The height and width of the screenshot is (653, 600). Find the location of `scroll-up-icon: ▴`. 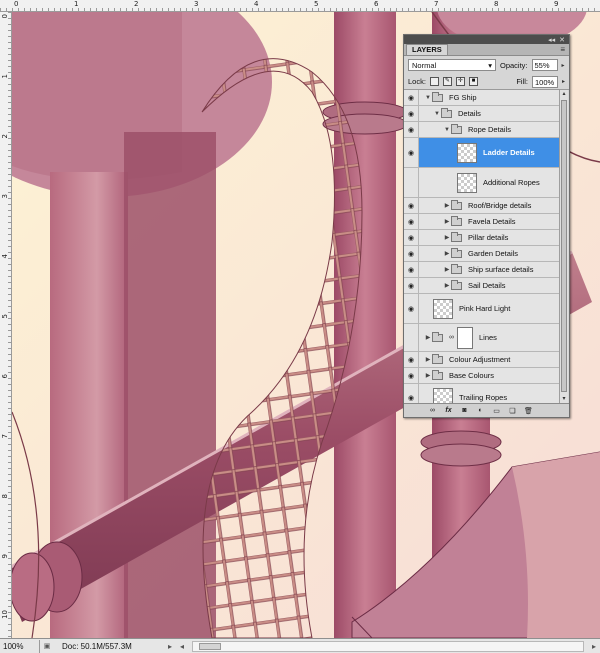

scroll-up-icon: ▴ is located at coordinates (564, 94).